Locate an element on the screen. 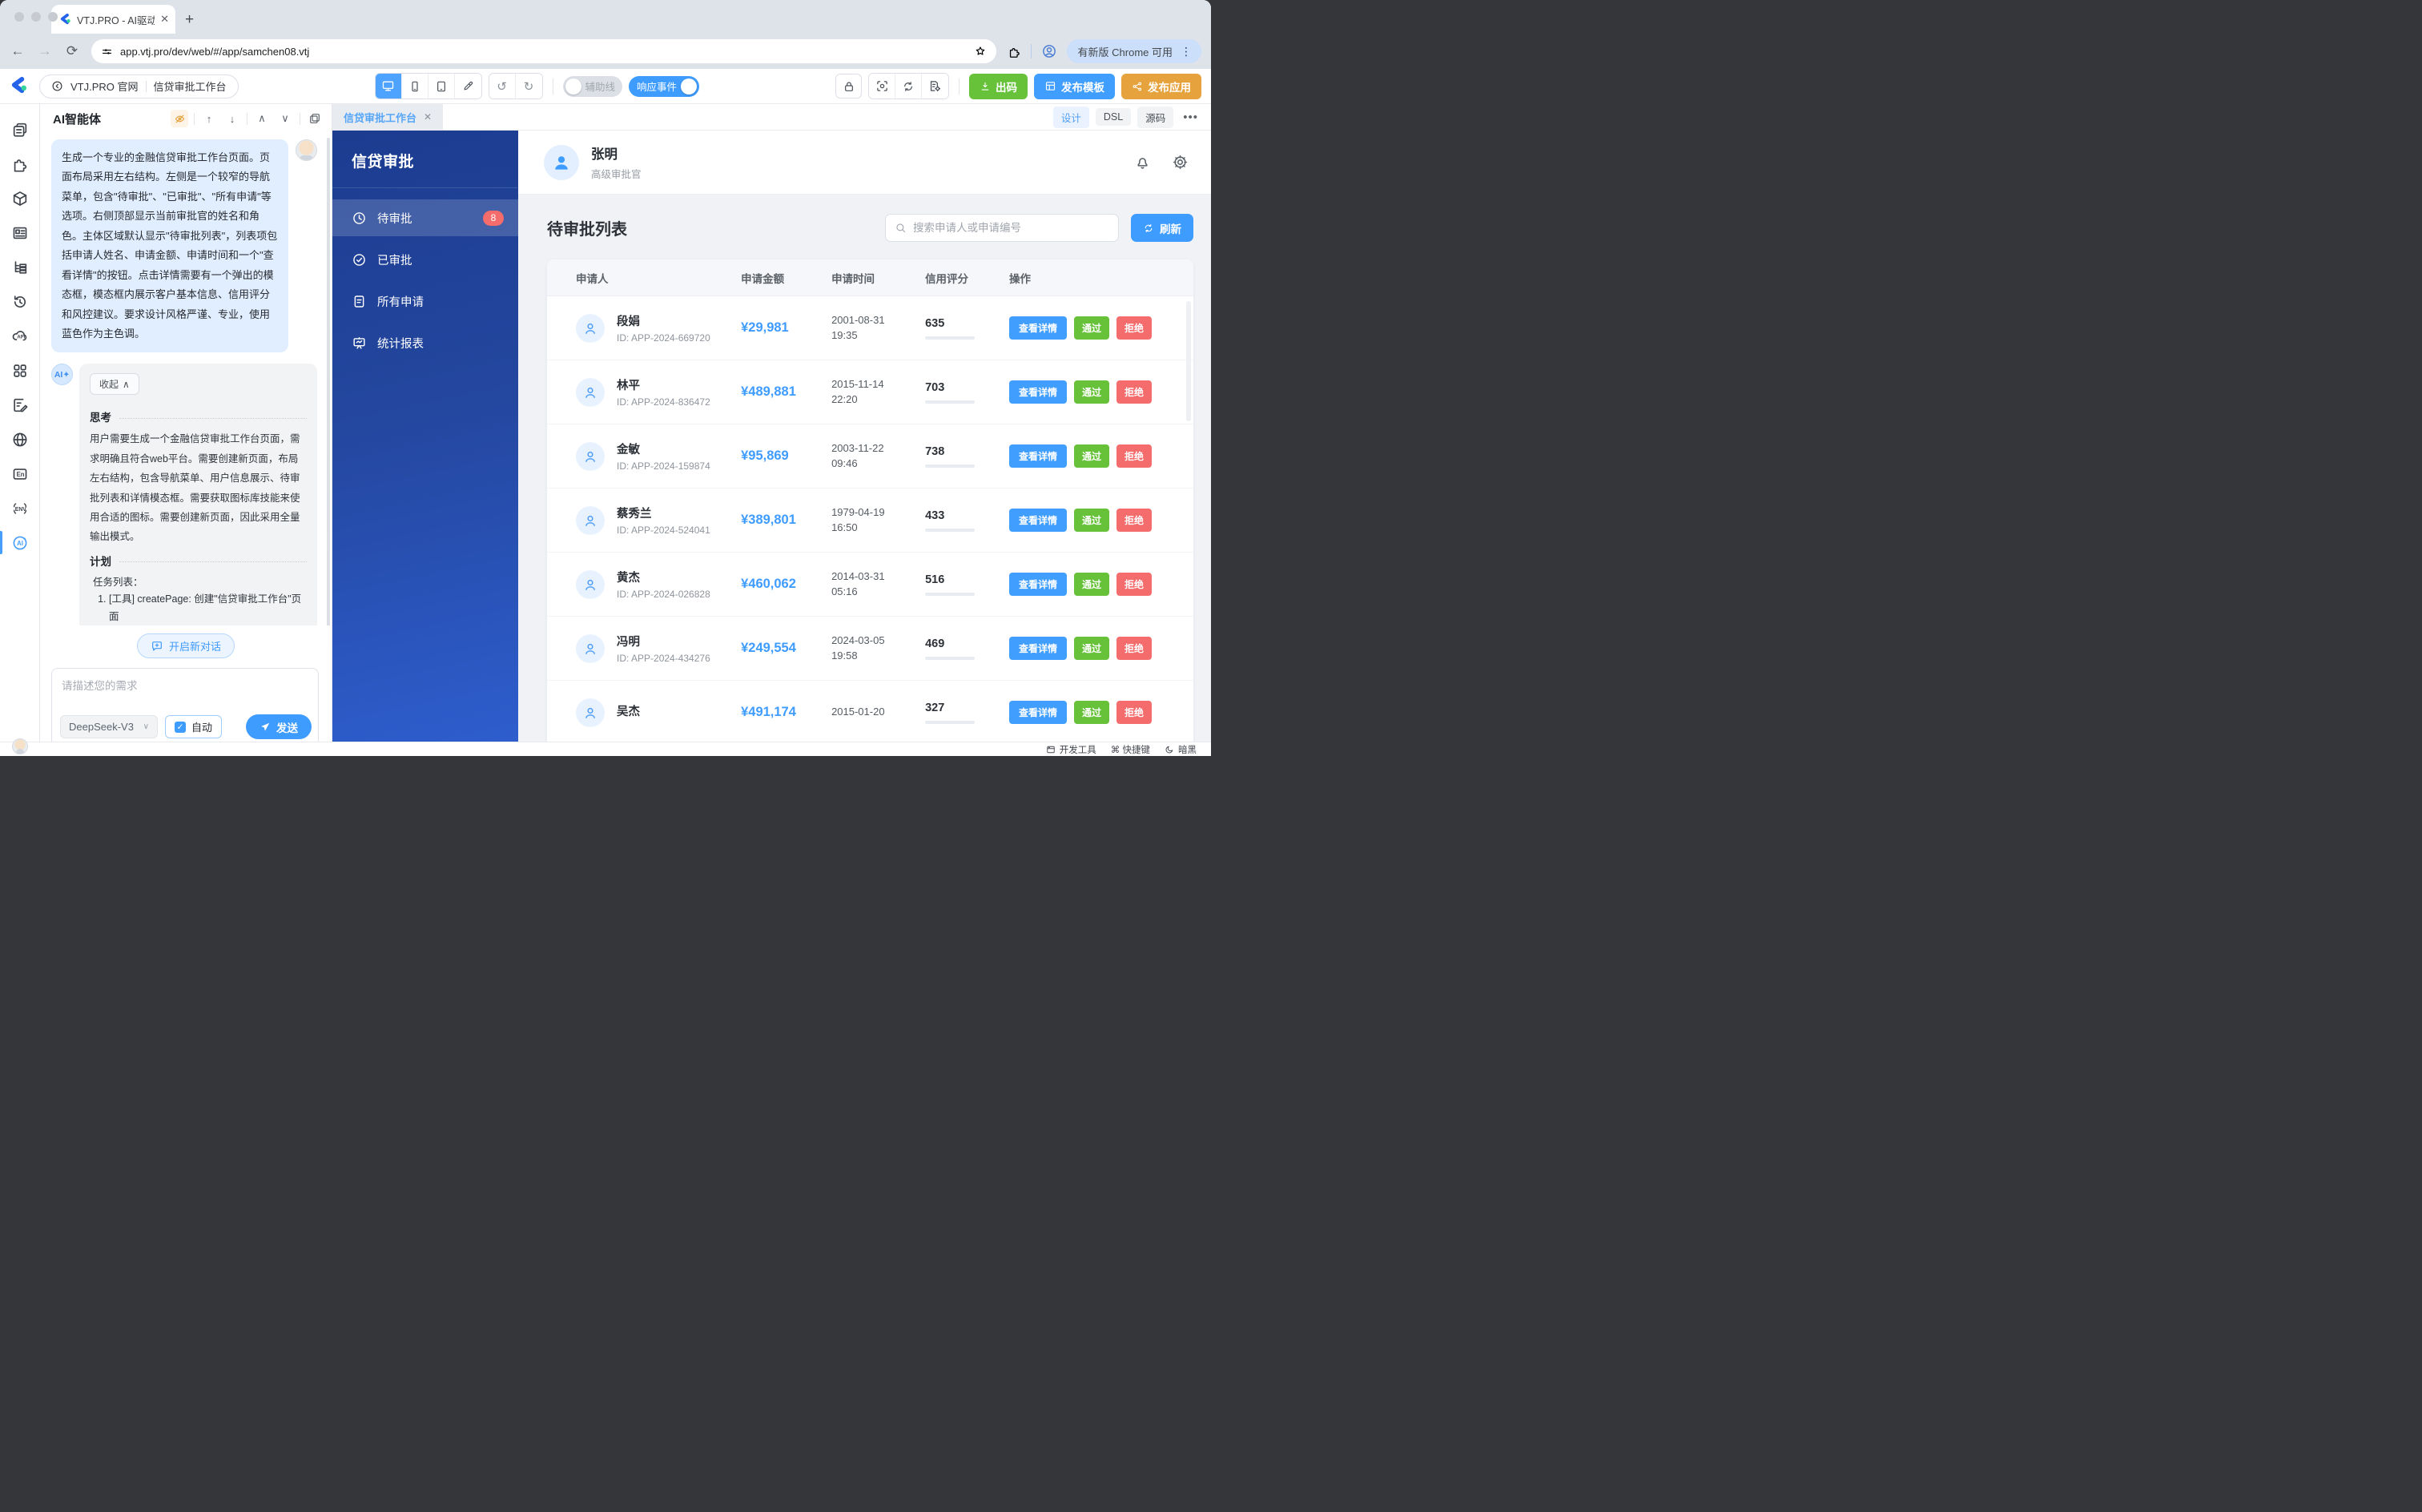 The width and height of the screenshot is (2422, 1512). prompt-input is located at coordinates (185, 687).